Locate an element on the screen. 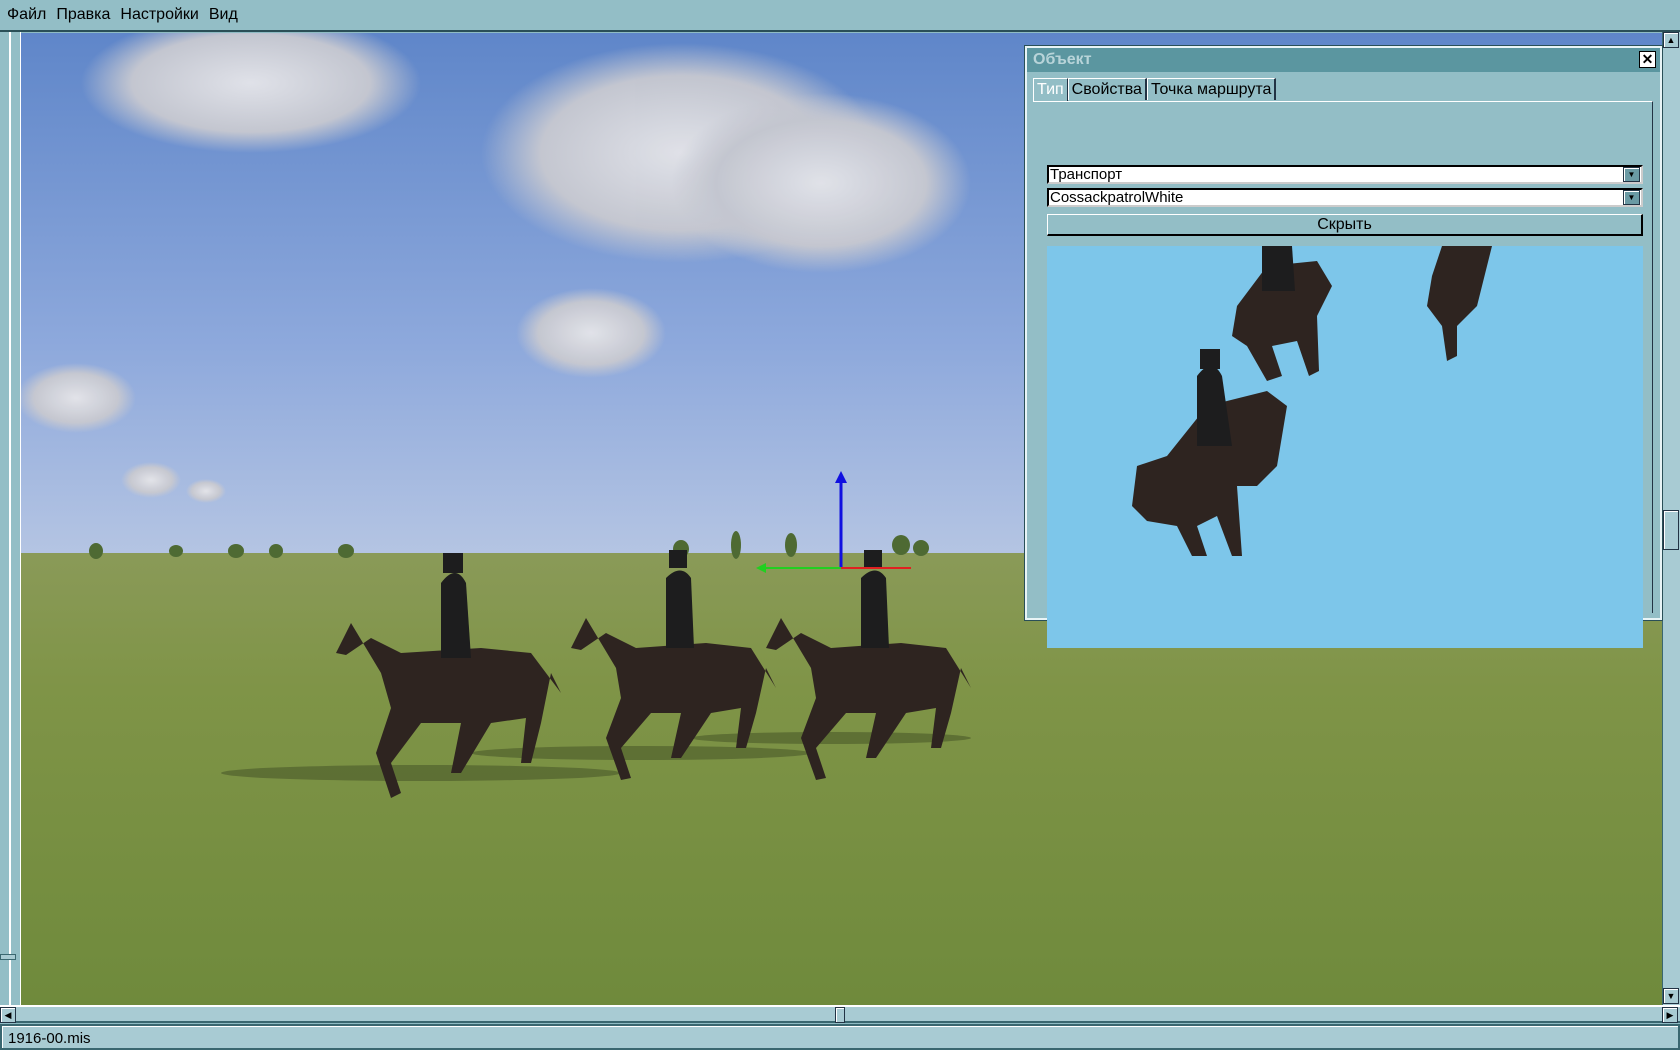 This screenshot has width=1680, height=1050. left-slider is located at coordinates (10, 519).